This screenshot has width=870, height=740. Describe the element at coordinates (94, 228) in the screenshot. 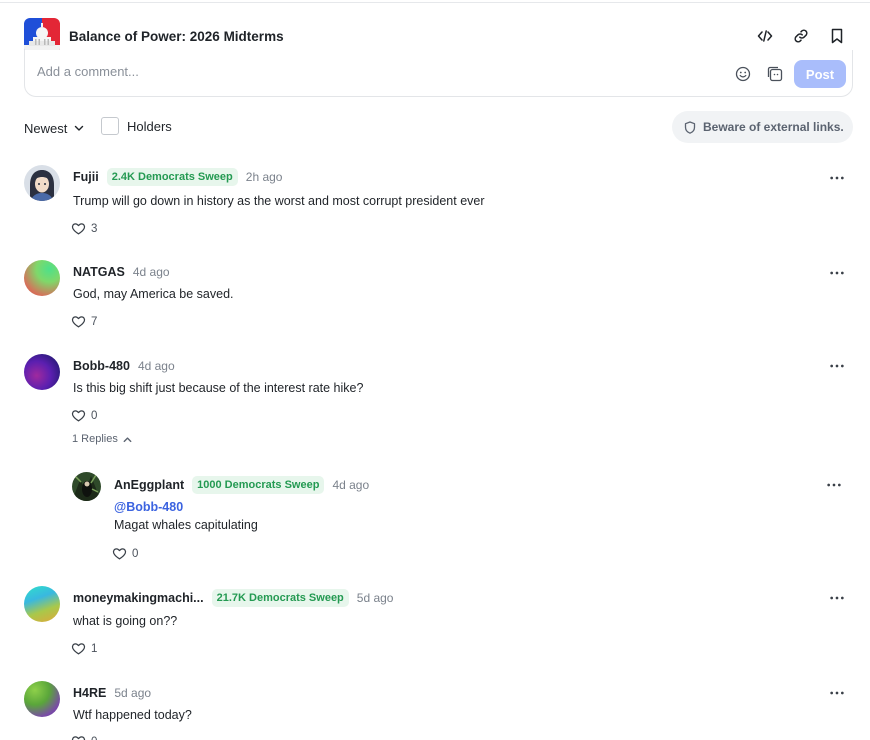

I see `like-count: 3` at that location.